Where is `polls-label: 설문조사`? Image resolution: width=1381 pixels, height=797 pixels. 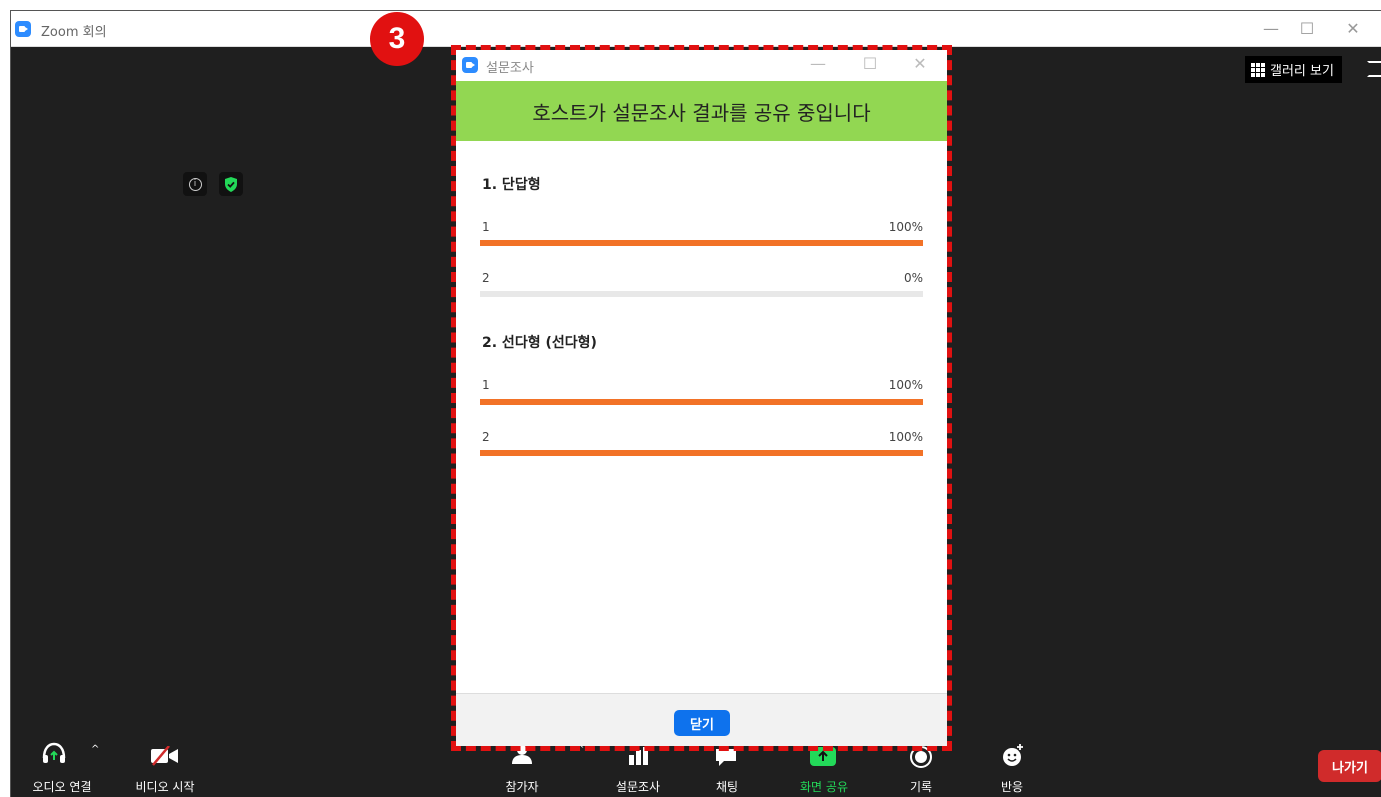
polls-label: 설문조사 is located at coordinates (638, 787).